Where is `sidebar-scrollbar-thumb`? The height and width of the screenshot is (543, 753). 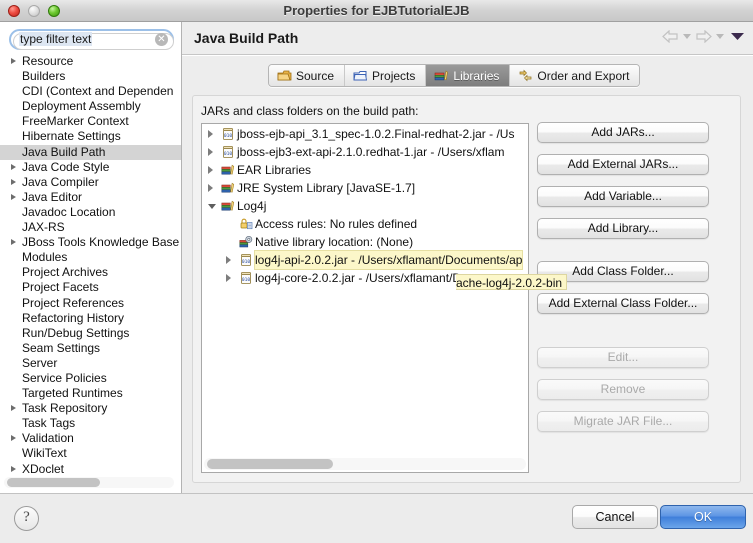
sidebar-scrollbar-thumb is located at coordinates (53, 482).